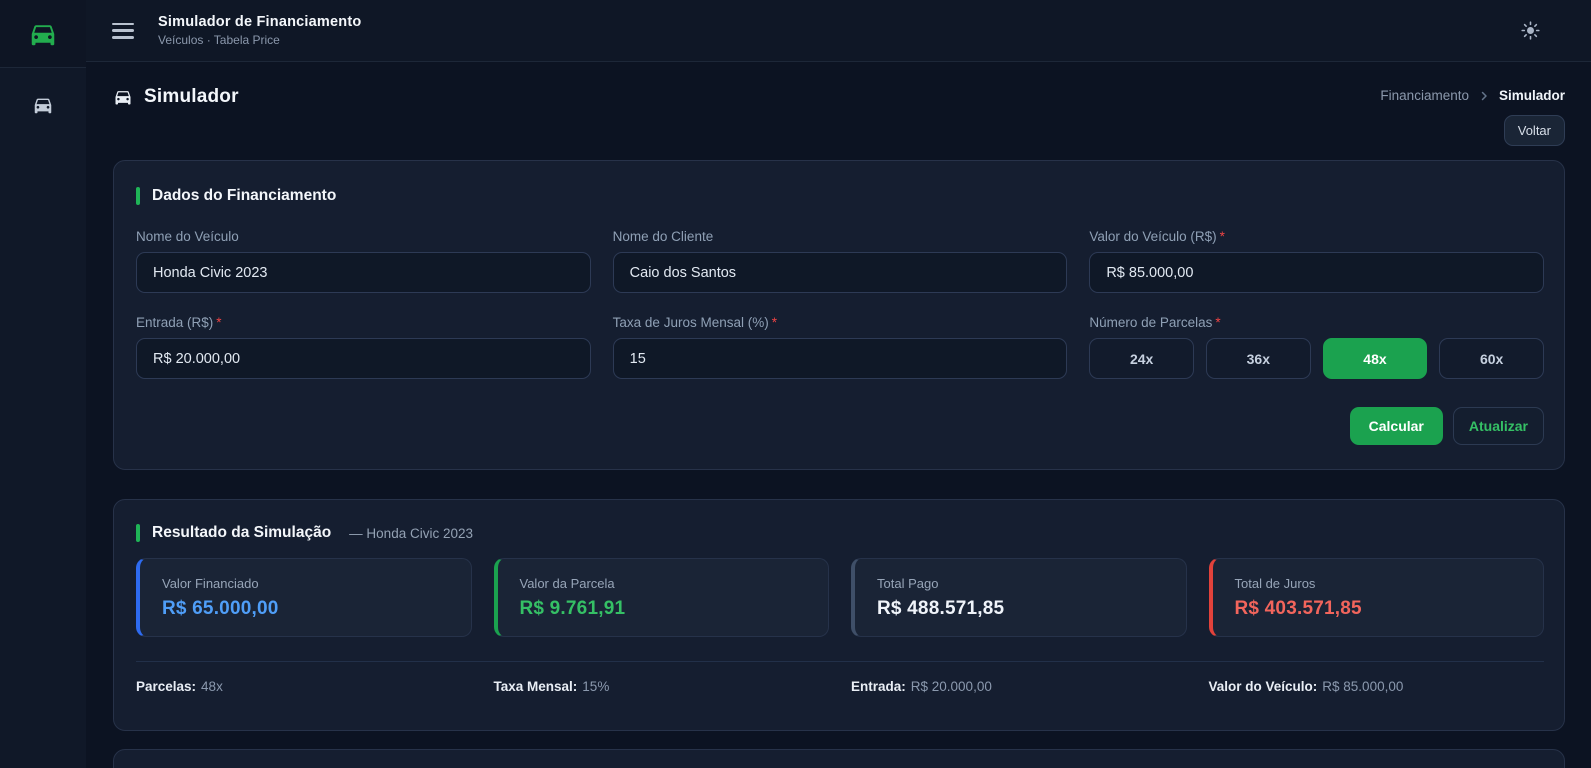 Image resolution: width=1591 pixels, height=768 pixels. I want to click on installments-option-36x: 36x, so click(1258, 358).